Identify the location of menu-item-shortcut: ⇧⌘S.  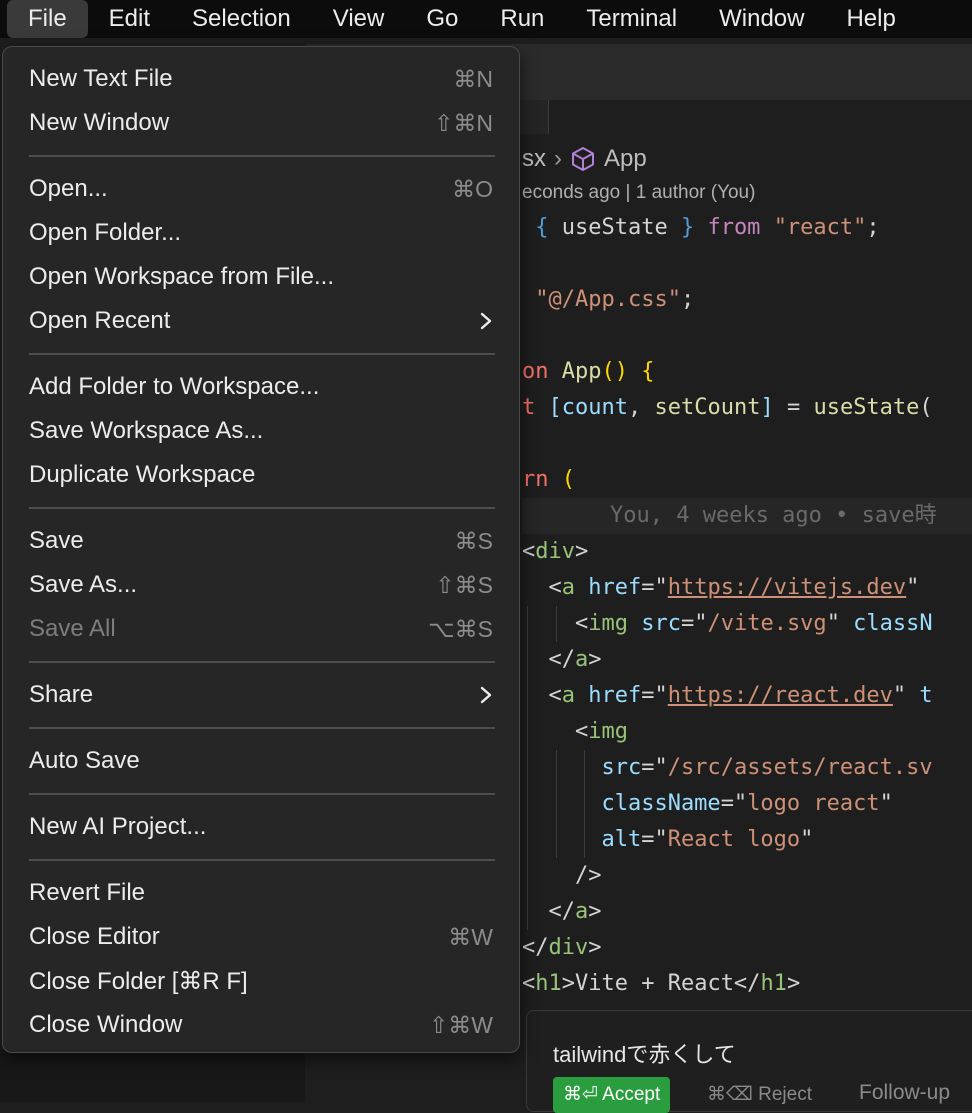
(464, 584).